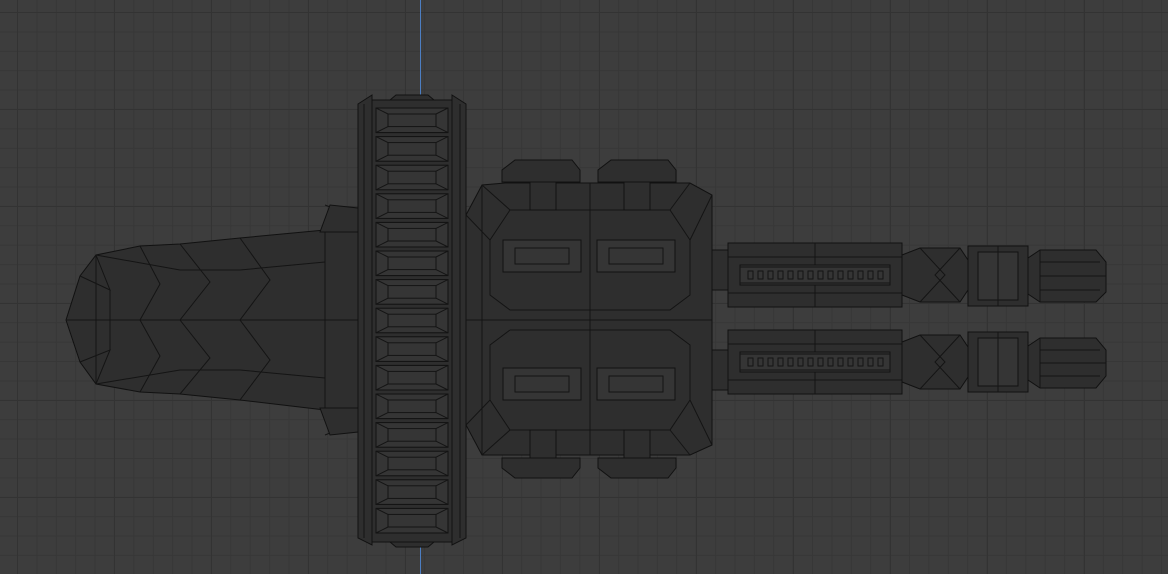 The height and width of the screenshot is (574, 1168). What do you see at coordinates (1037, 319) in the screenshot?
I see `thrusters` at bounding box center [1037, 319].